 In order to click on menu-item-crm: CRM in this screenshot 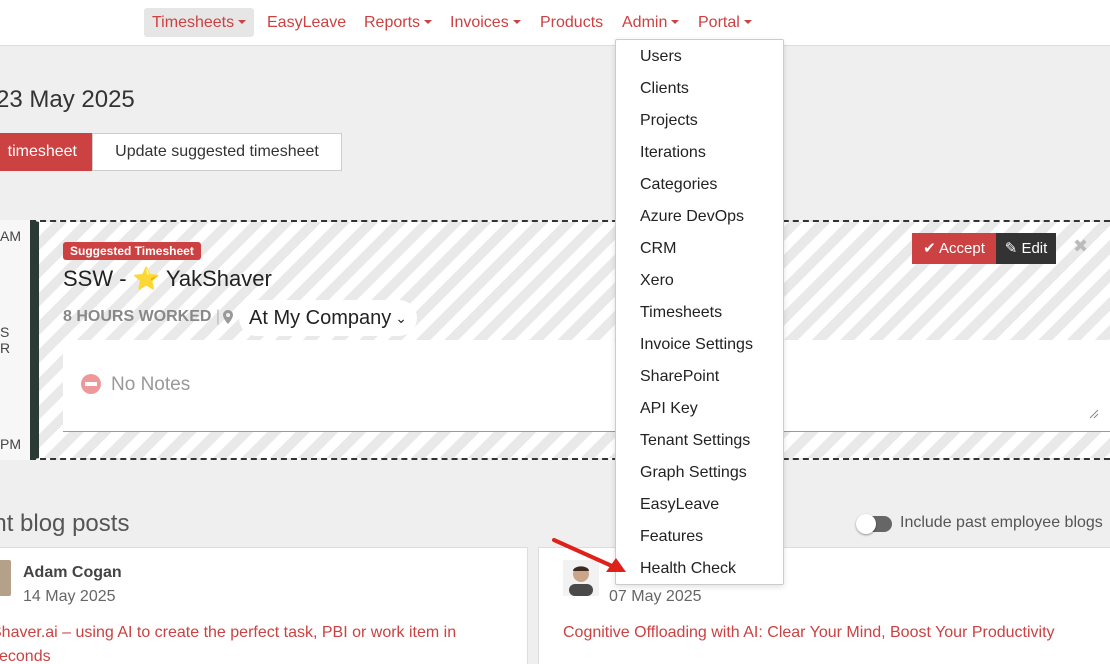, I will do `click(658, 249)`.